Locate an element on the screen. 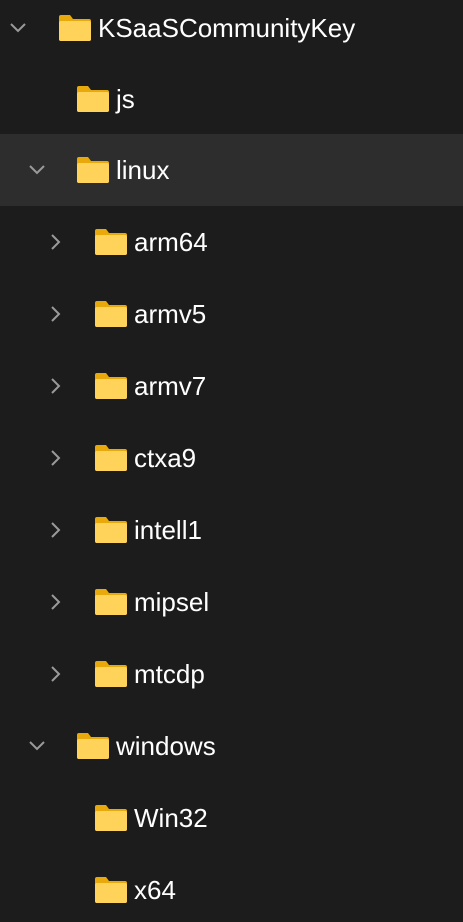 This screenshot has height=922, width=463. tree-item-linux: linux is located at coordinates (231, 170).